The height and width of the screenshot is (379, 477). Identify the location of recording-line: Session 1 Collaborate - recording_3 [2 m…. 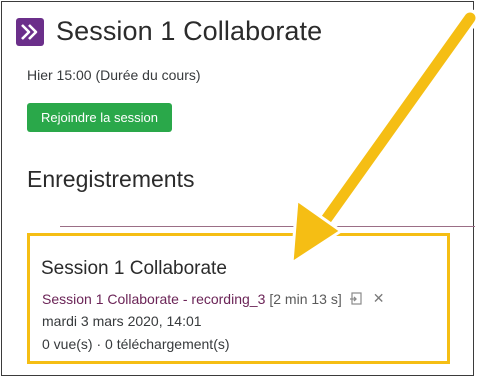
(213, 298).